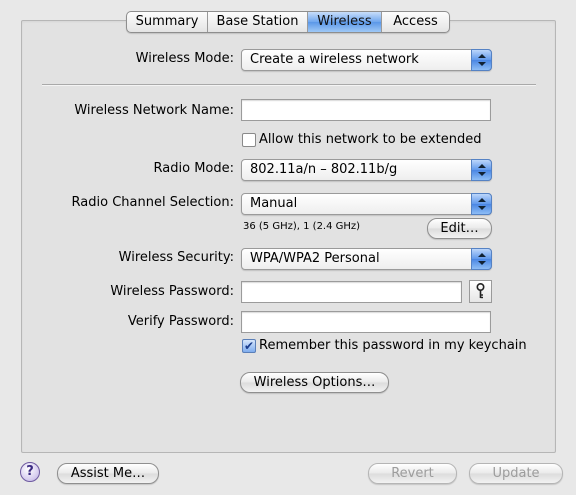 Image resolution: width=576 pixels, height=495 pixels. Describe the element at coordinates (180, 321) in the screenshot. I see `verify-password-label: Verify Password:` at that location.